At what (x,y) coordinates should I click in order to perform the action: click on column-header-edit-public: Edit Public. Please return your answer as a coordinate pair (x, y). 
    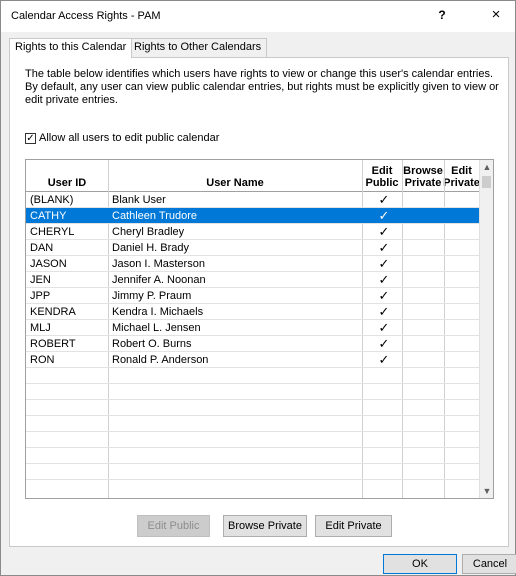
    Looking at the image, I should click on (382, 176).